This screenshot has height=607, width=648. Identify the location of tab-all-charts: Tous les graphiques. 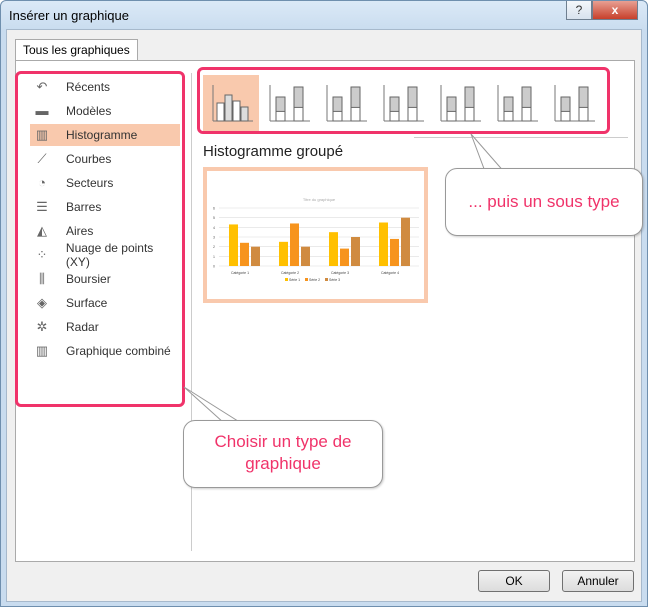
(76, 50).